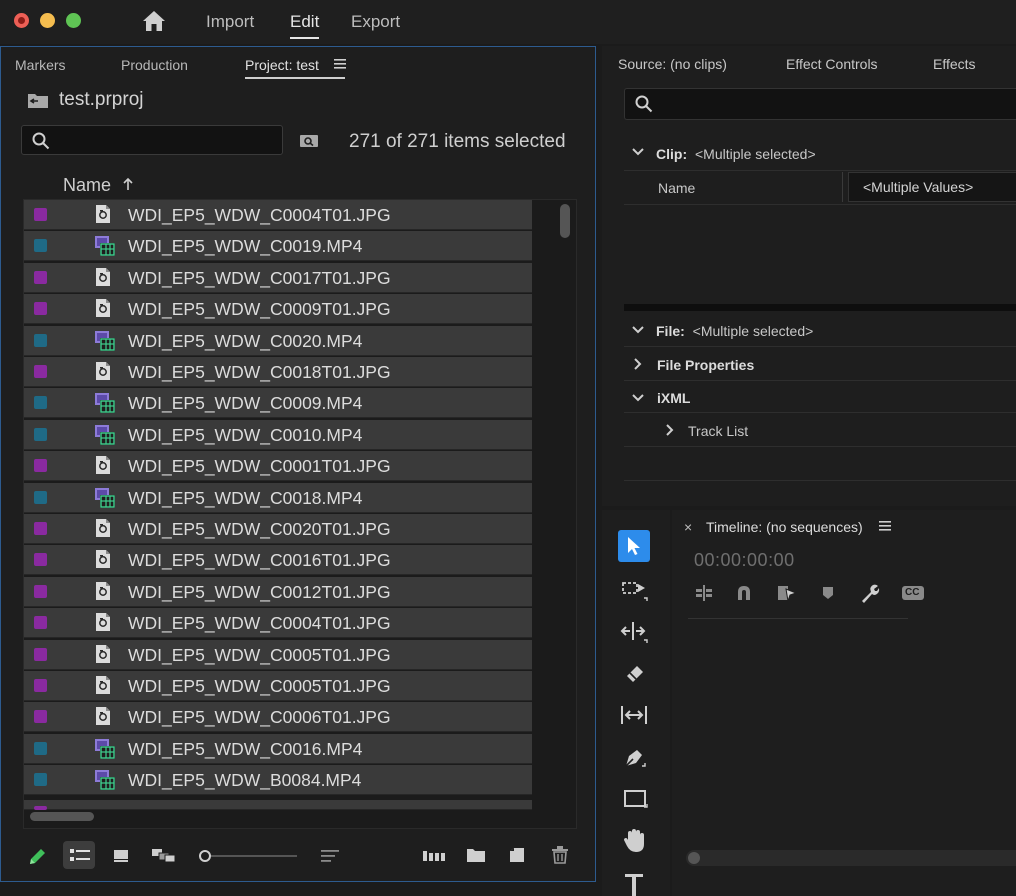  What do you see at coordinates (704, 593) in the screenshot?
I see `insert-nest-icon` at bounding box center [704, 593].